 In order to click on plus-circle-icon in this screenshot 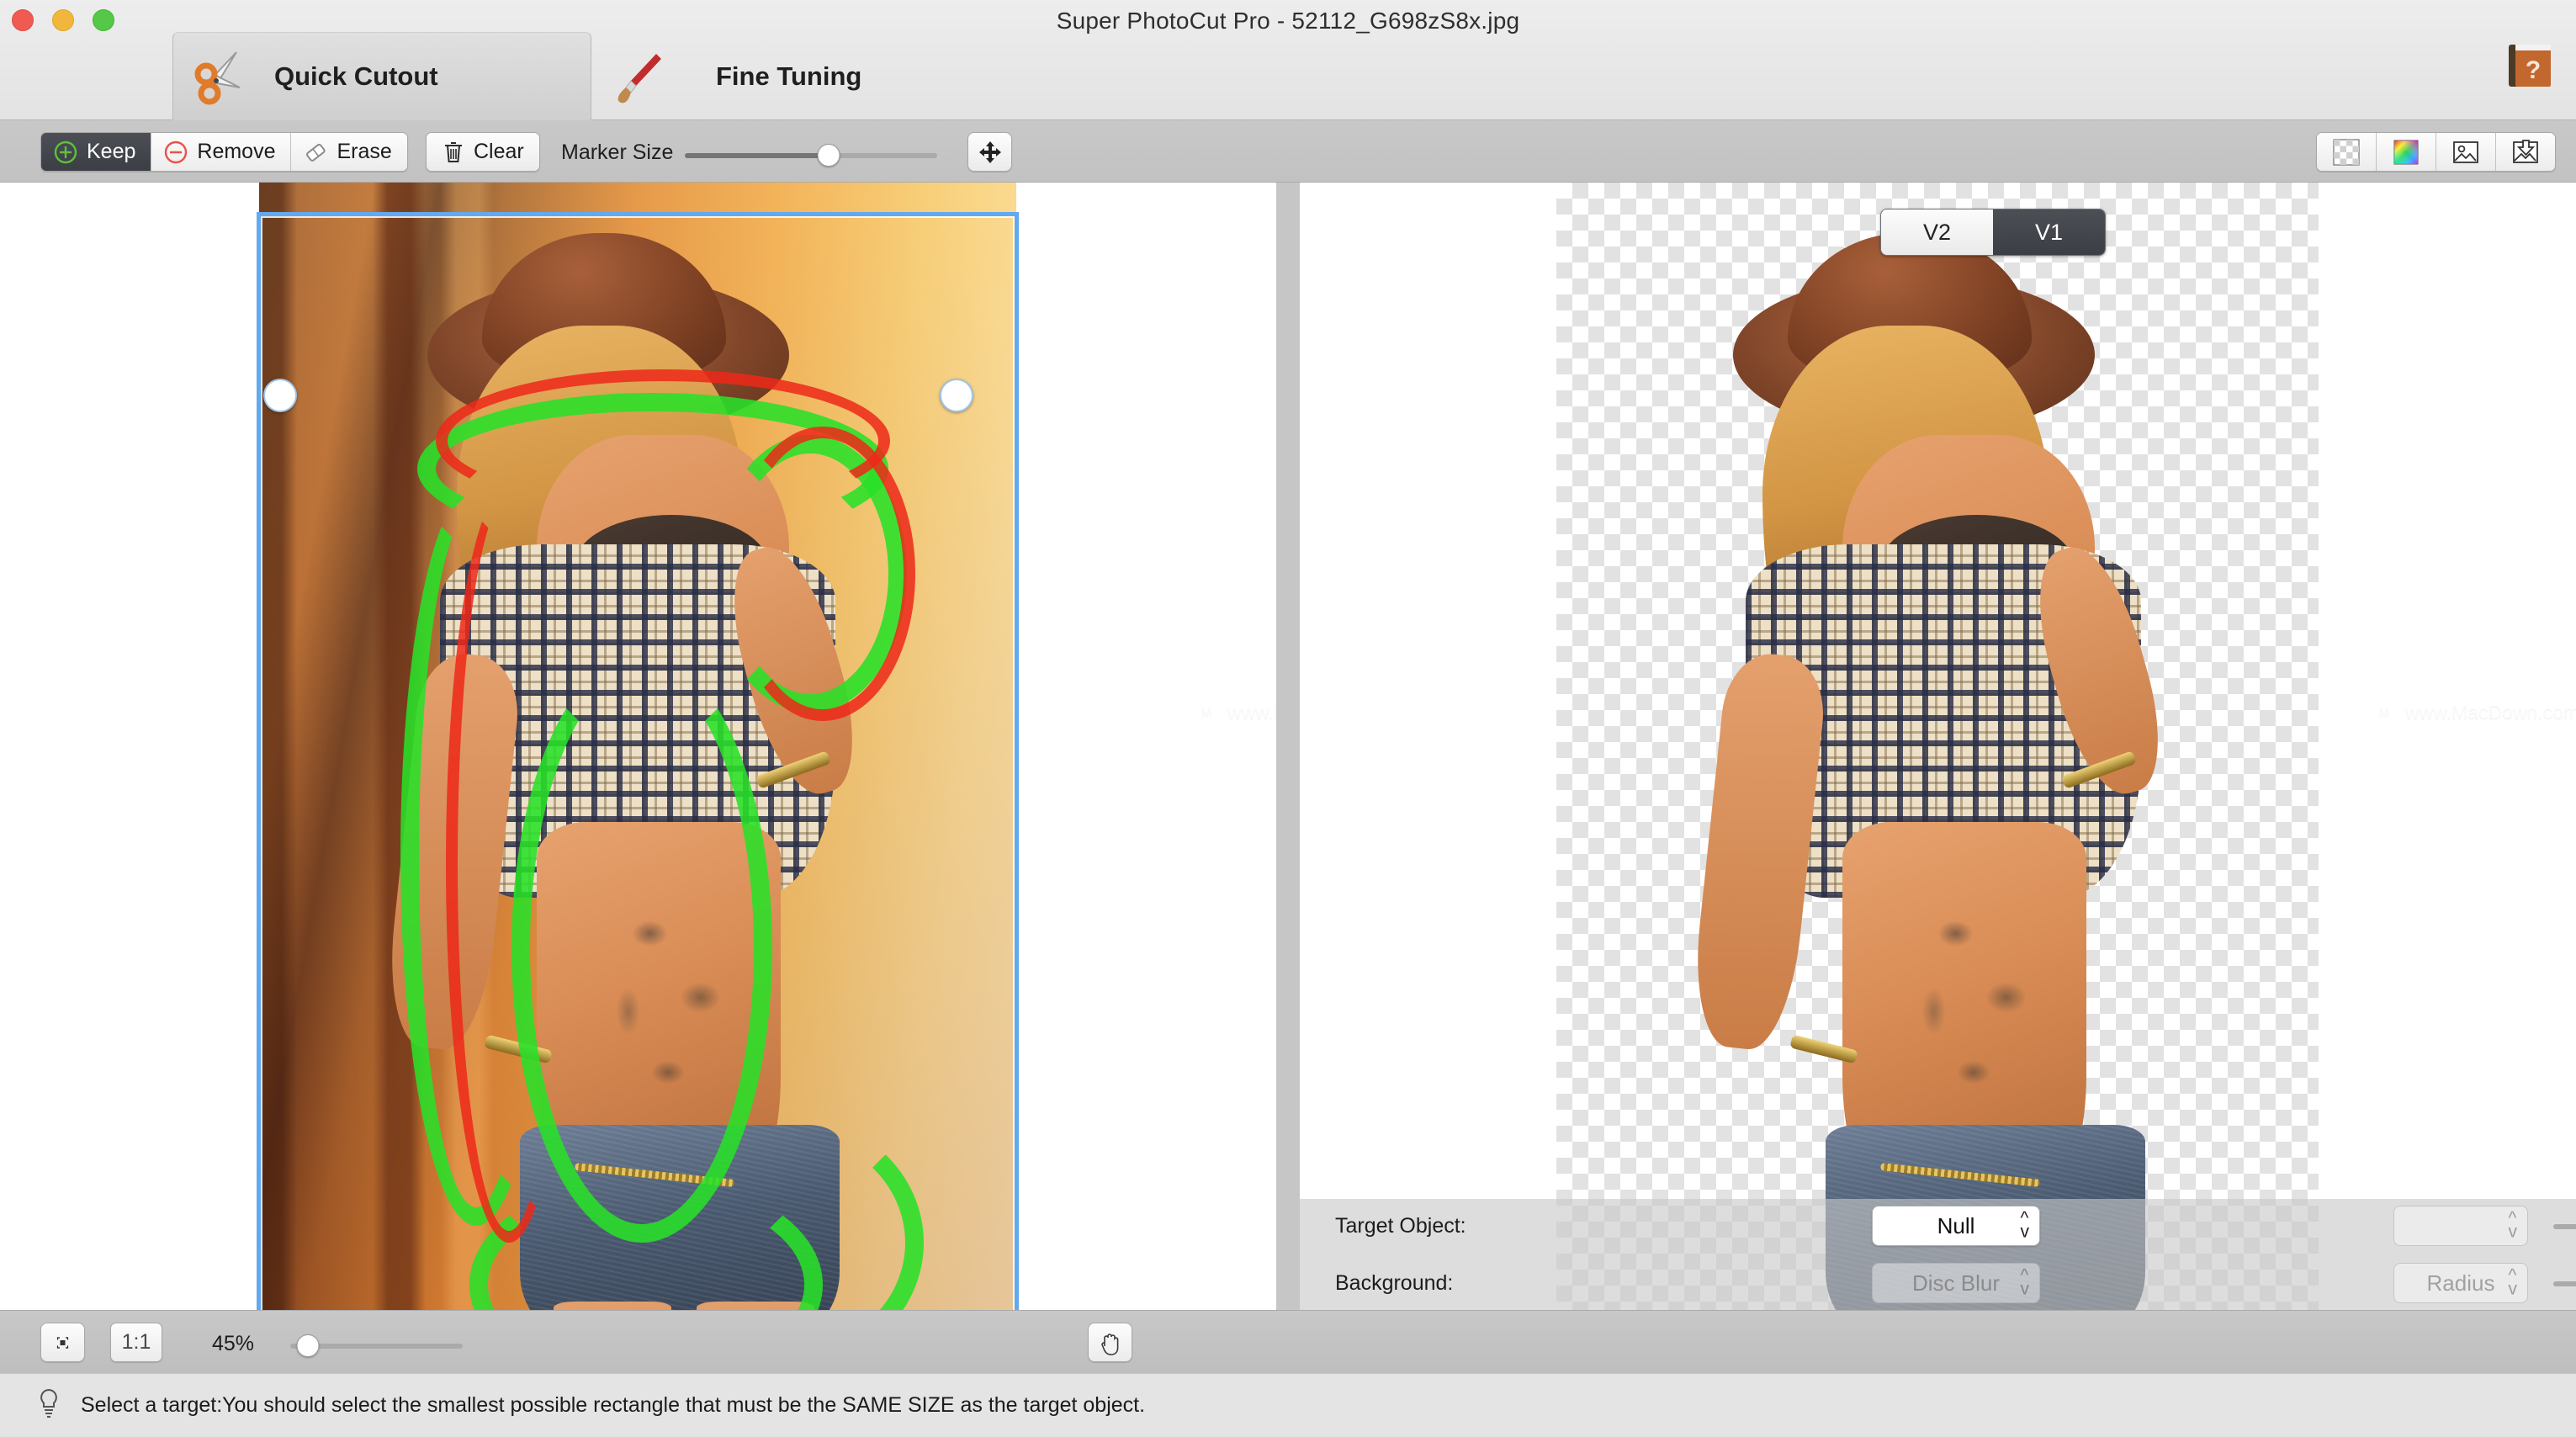, I will do `click(65, 152)`.